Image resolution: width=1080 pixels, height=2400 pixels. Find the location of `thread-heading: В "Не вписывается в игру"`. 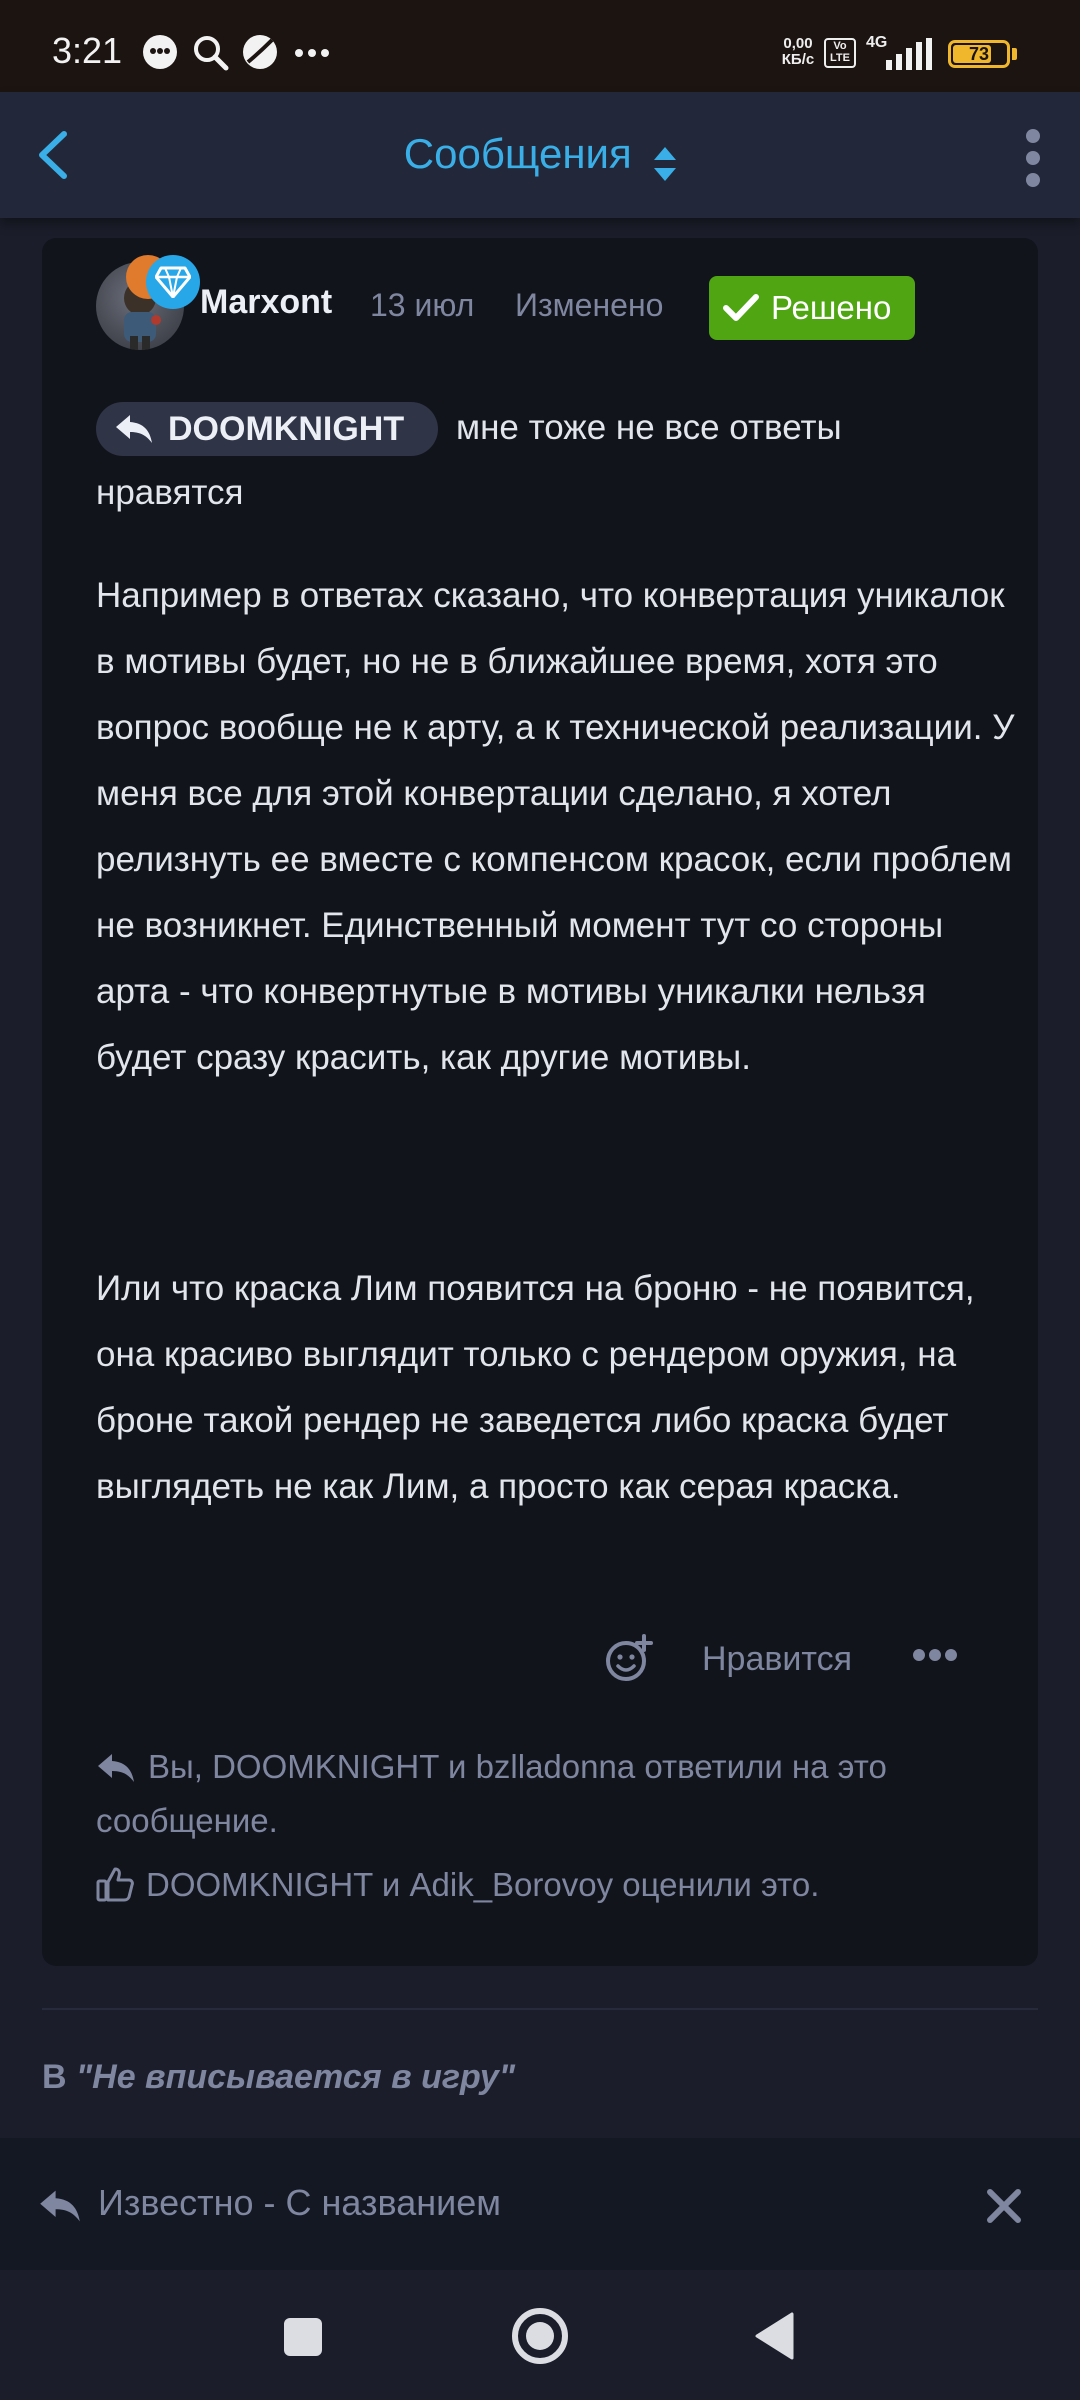

thread-heading: В "Не вписывается в игру" is located at coordinates (278, 2077).